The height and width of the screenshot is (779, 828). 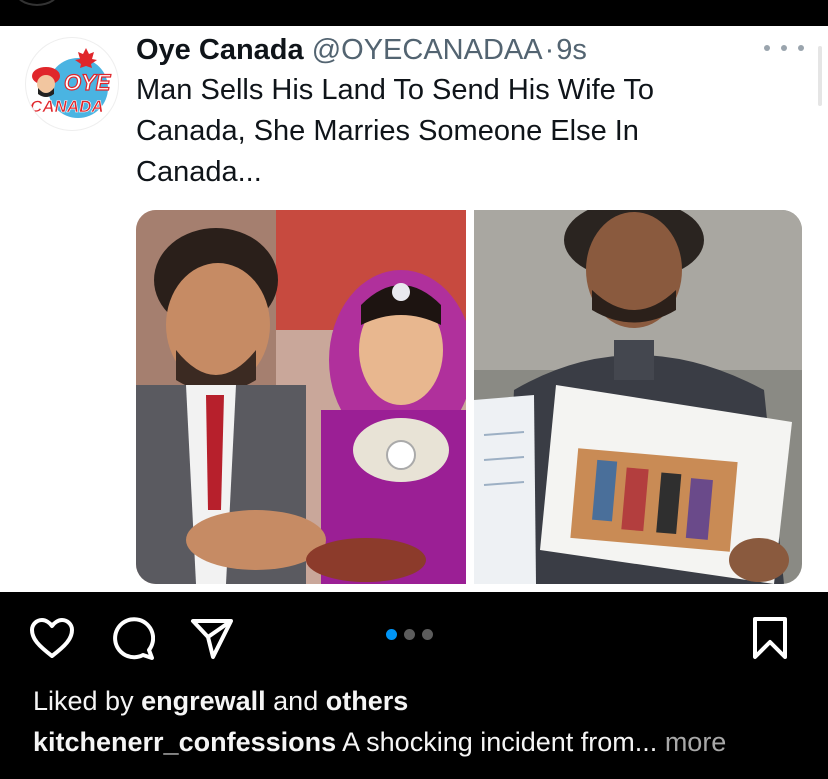 I want to click on oye-canada-avatar: OYE CANADA, so click(x=72, y=84).